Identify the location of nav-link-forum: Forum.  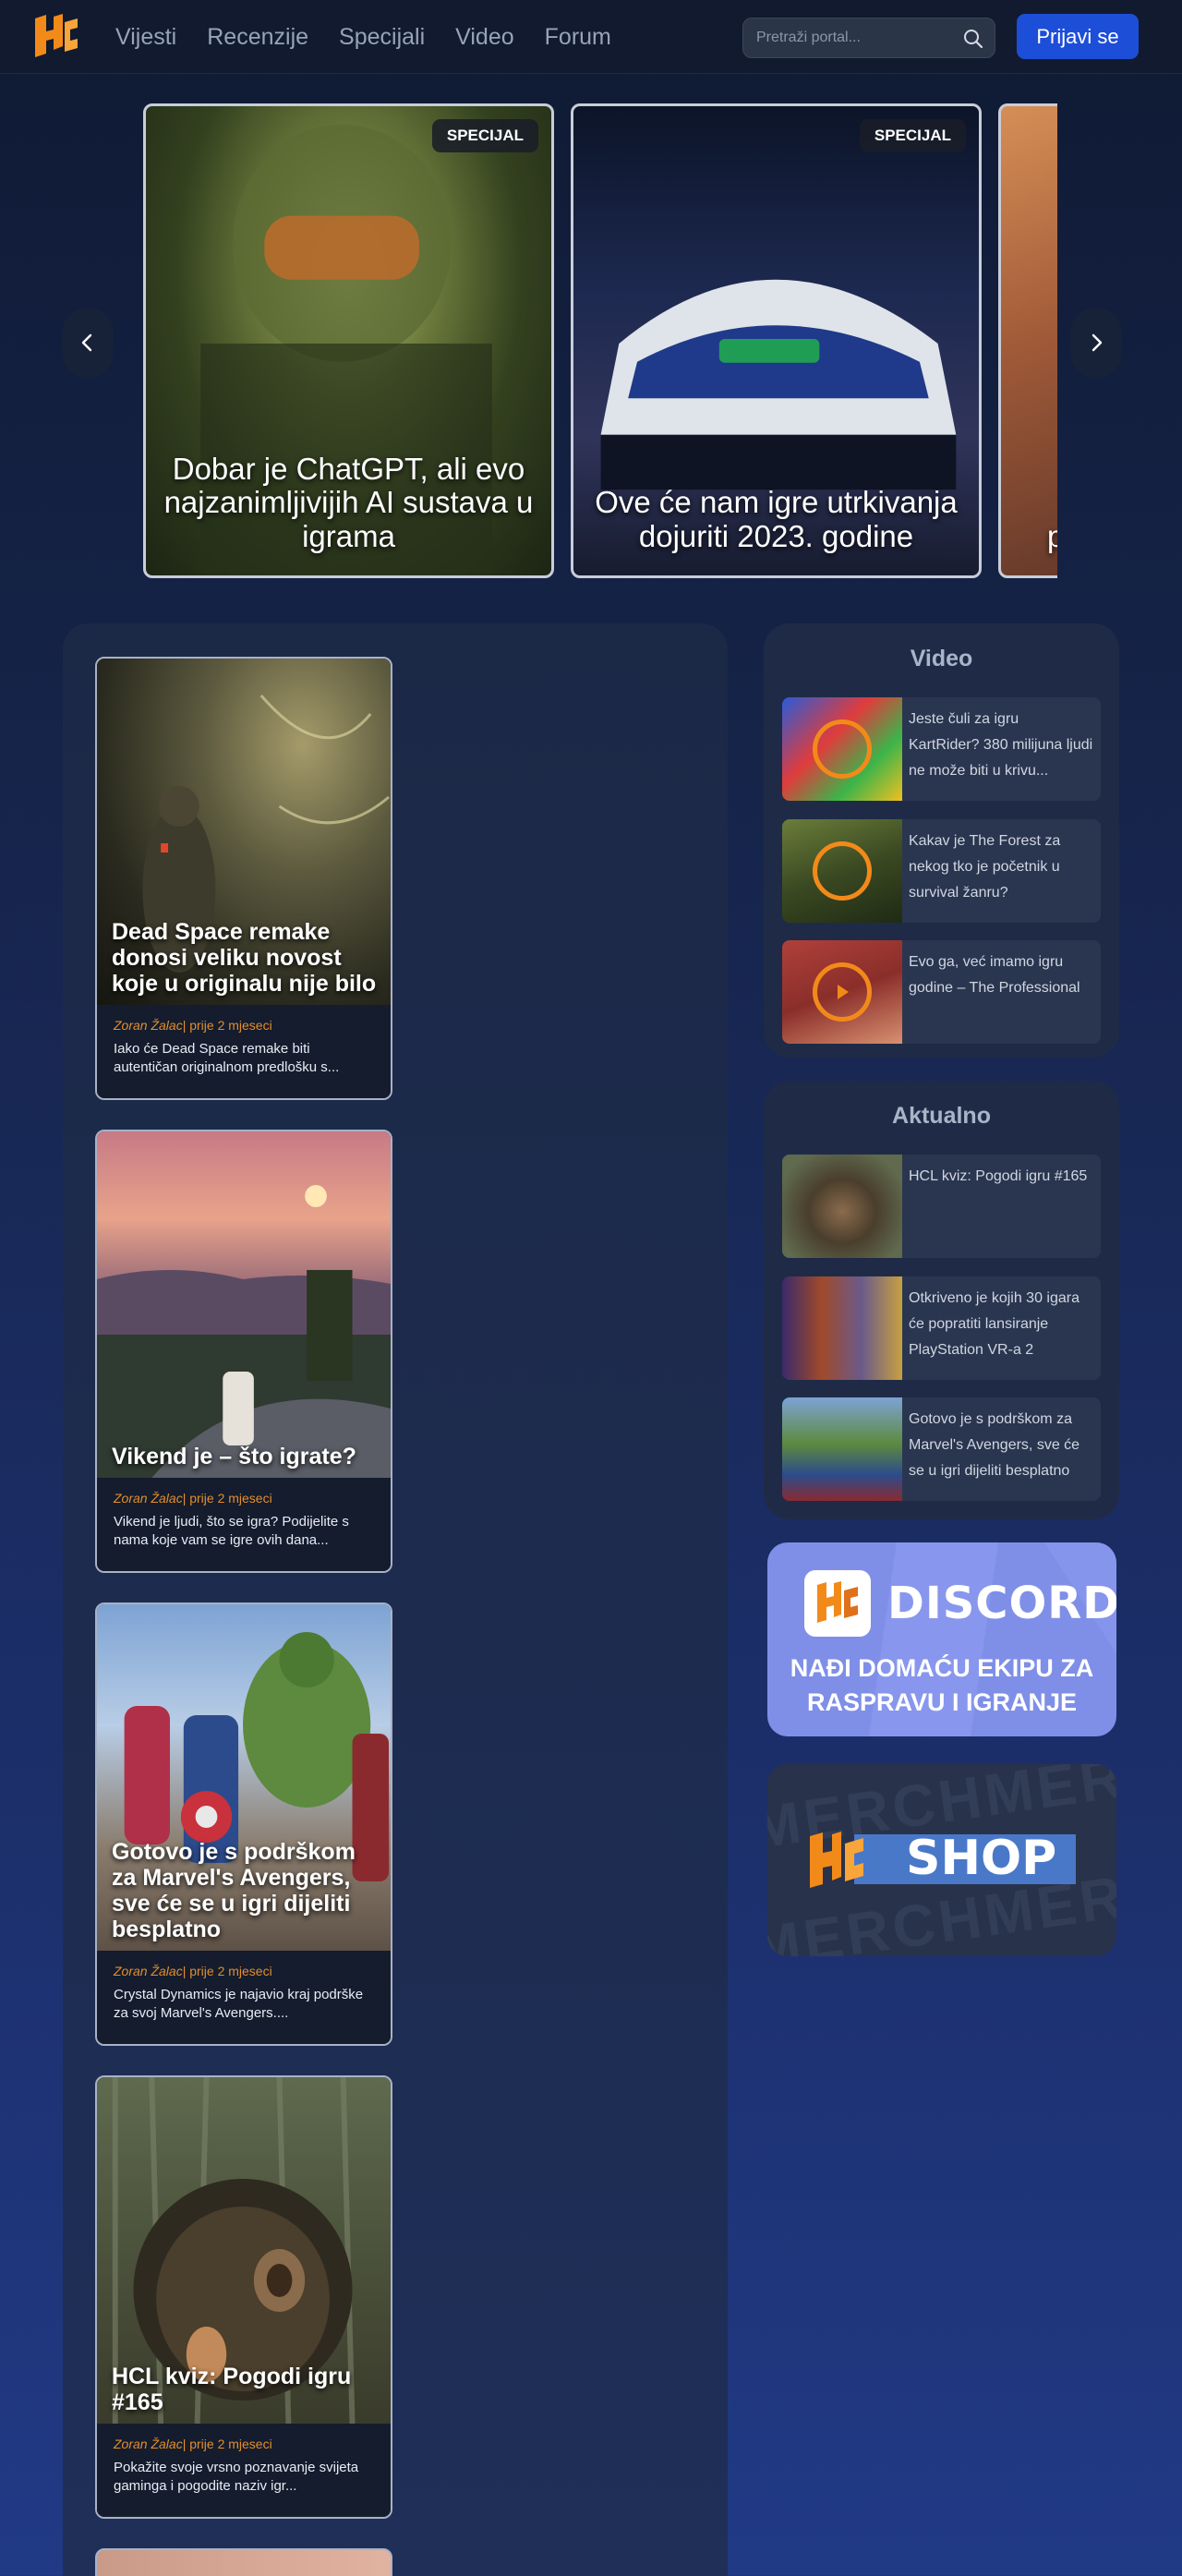
(578, 37).